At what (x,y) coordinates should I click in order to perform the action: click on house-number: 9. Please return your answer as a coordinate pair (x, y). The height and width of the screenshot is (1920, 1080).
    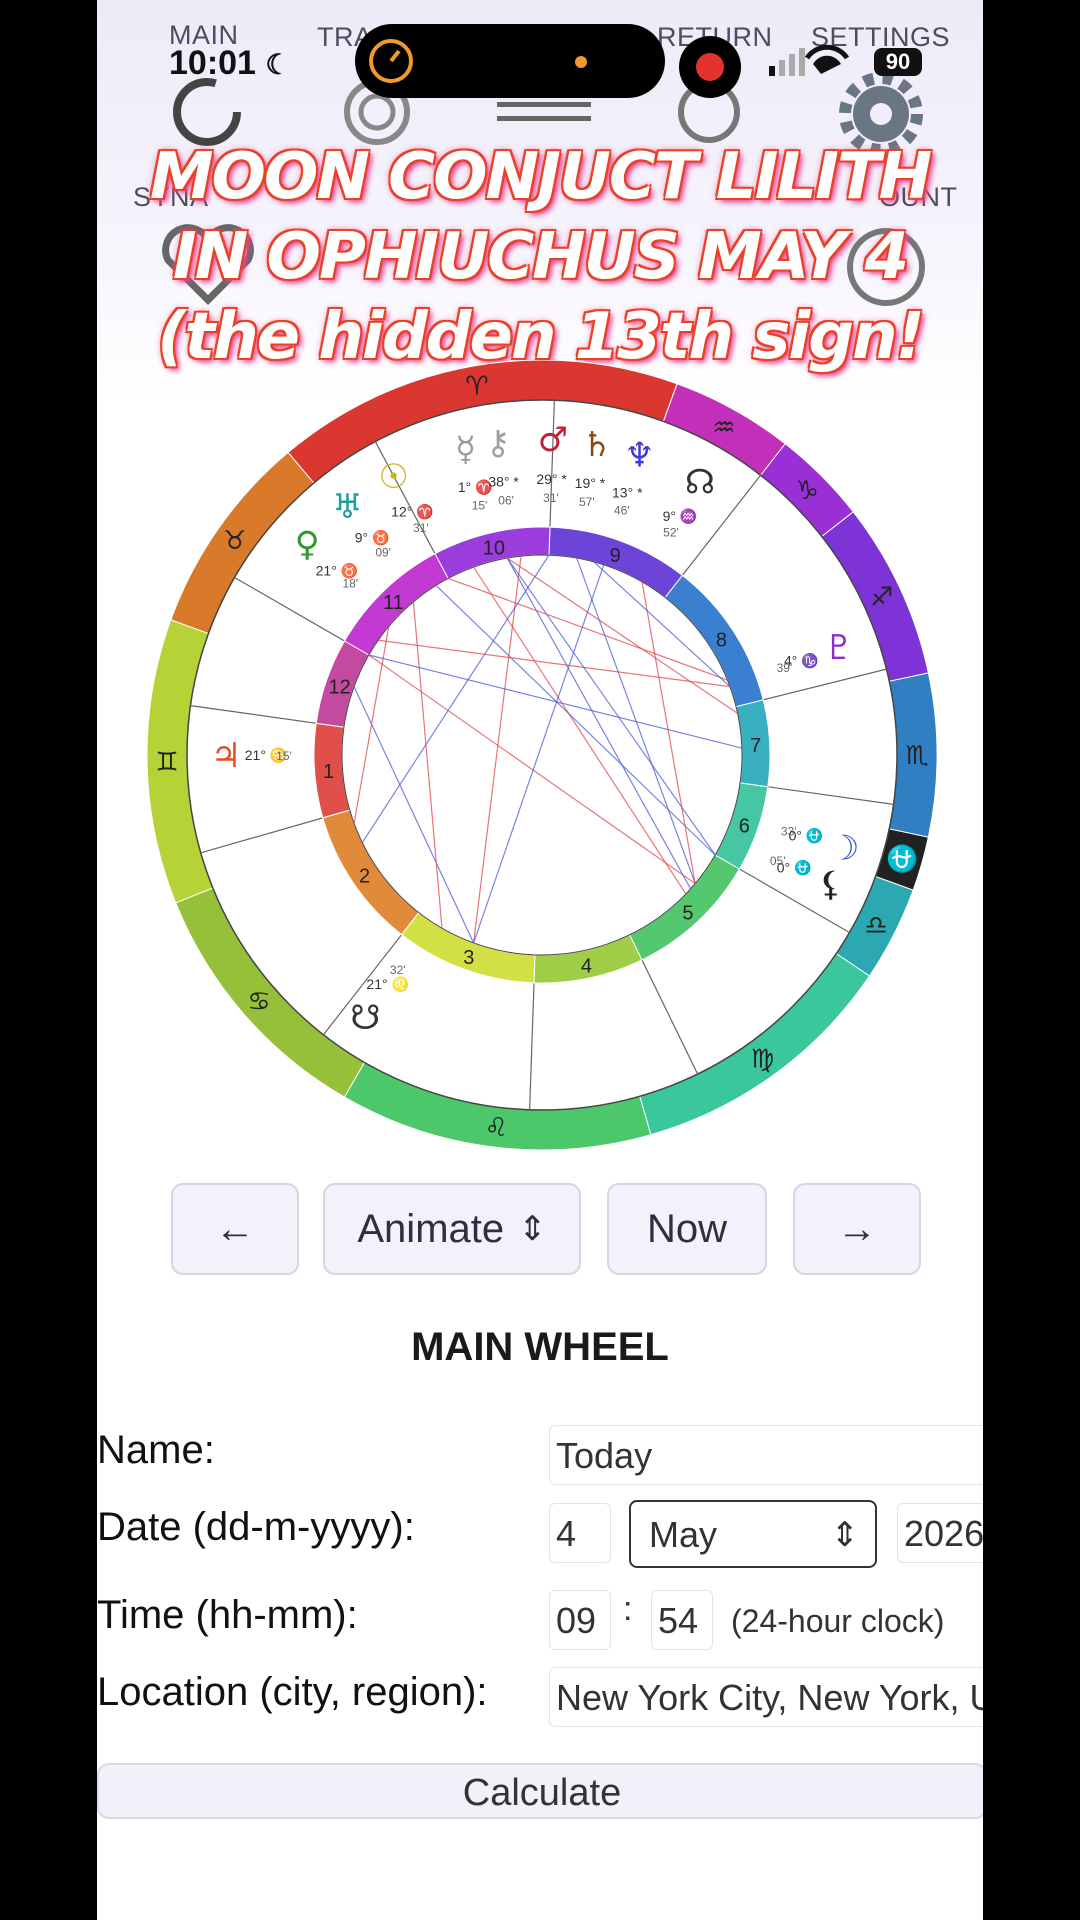
    Looking at the image, I should click on (615, 556).